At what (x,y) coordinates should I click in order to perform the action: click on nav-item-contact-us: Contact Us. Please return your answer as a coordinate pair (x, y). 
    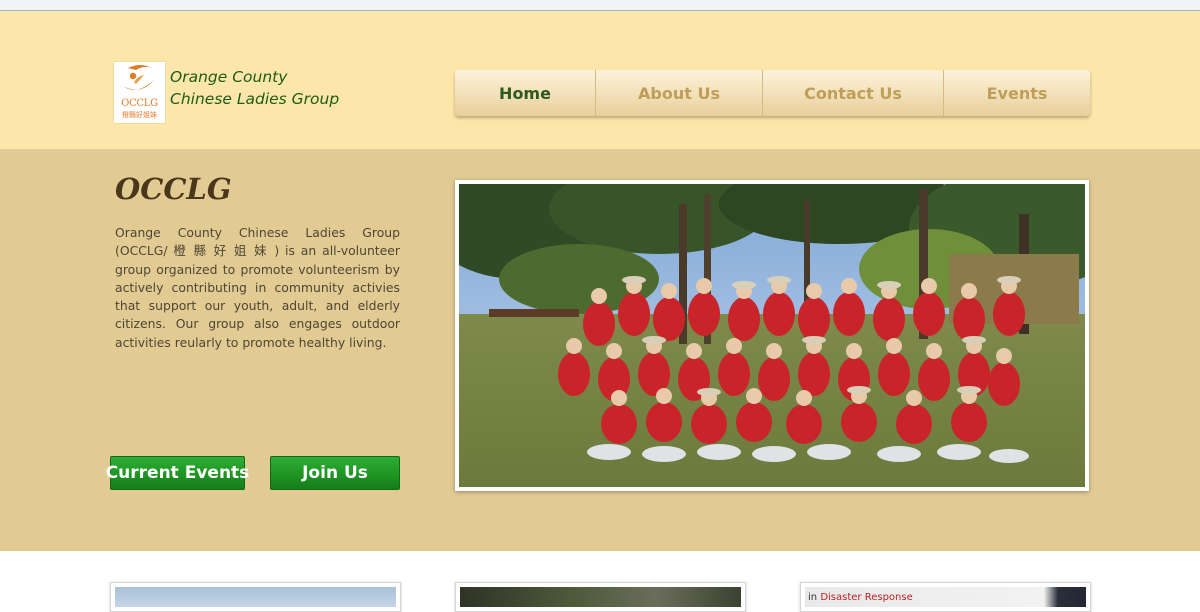
    Looking at the image, I should click on (853, 93).